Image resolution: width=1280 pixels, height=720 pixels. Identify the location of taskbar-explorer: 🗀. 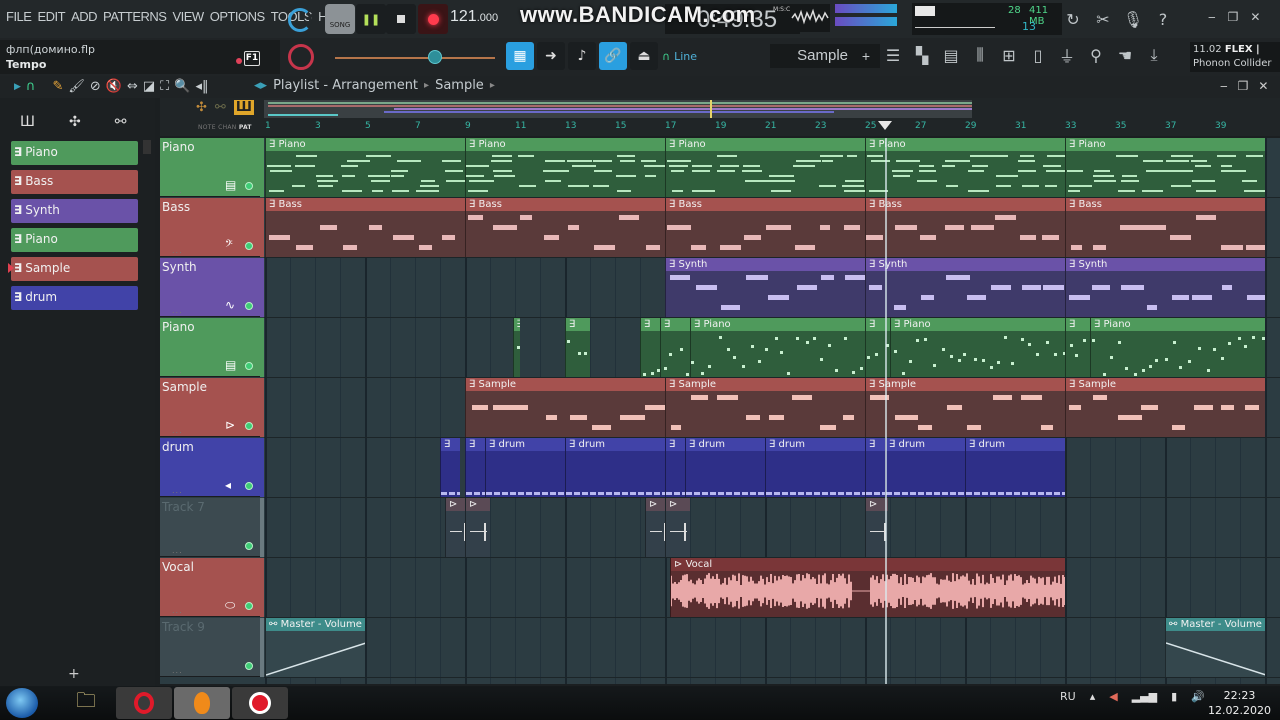
(86, 703).